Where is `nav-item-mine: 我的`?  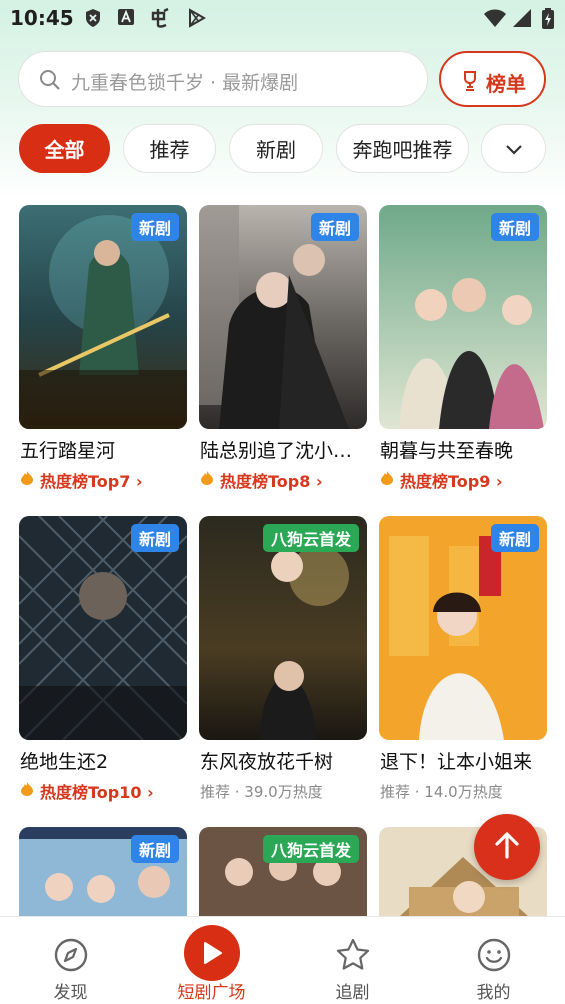 nav-item-mine: 我的 is located at coordinates (493, 960).